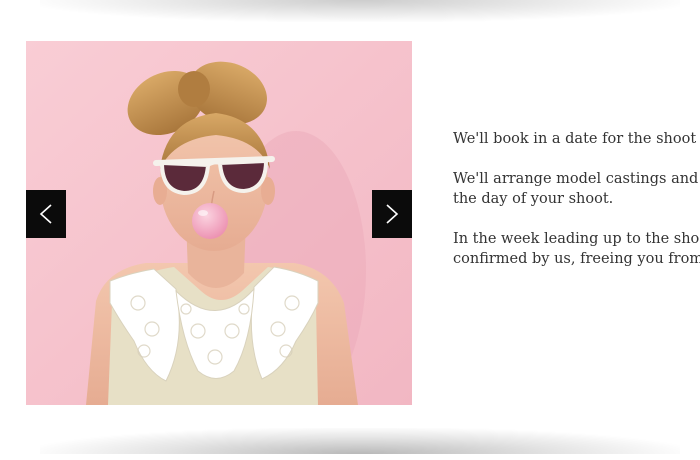 The height and width of the screenshot is (460, 700). Describe the element at coordinates (576, 239) in the screenshot. I see `paragraph-lead-up-line-1: In the week leading up to the shoo` at that location.